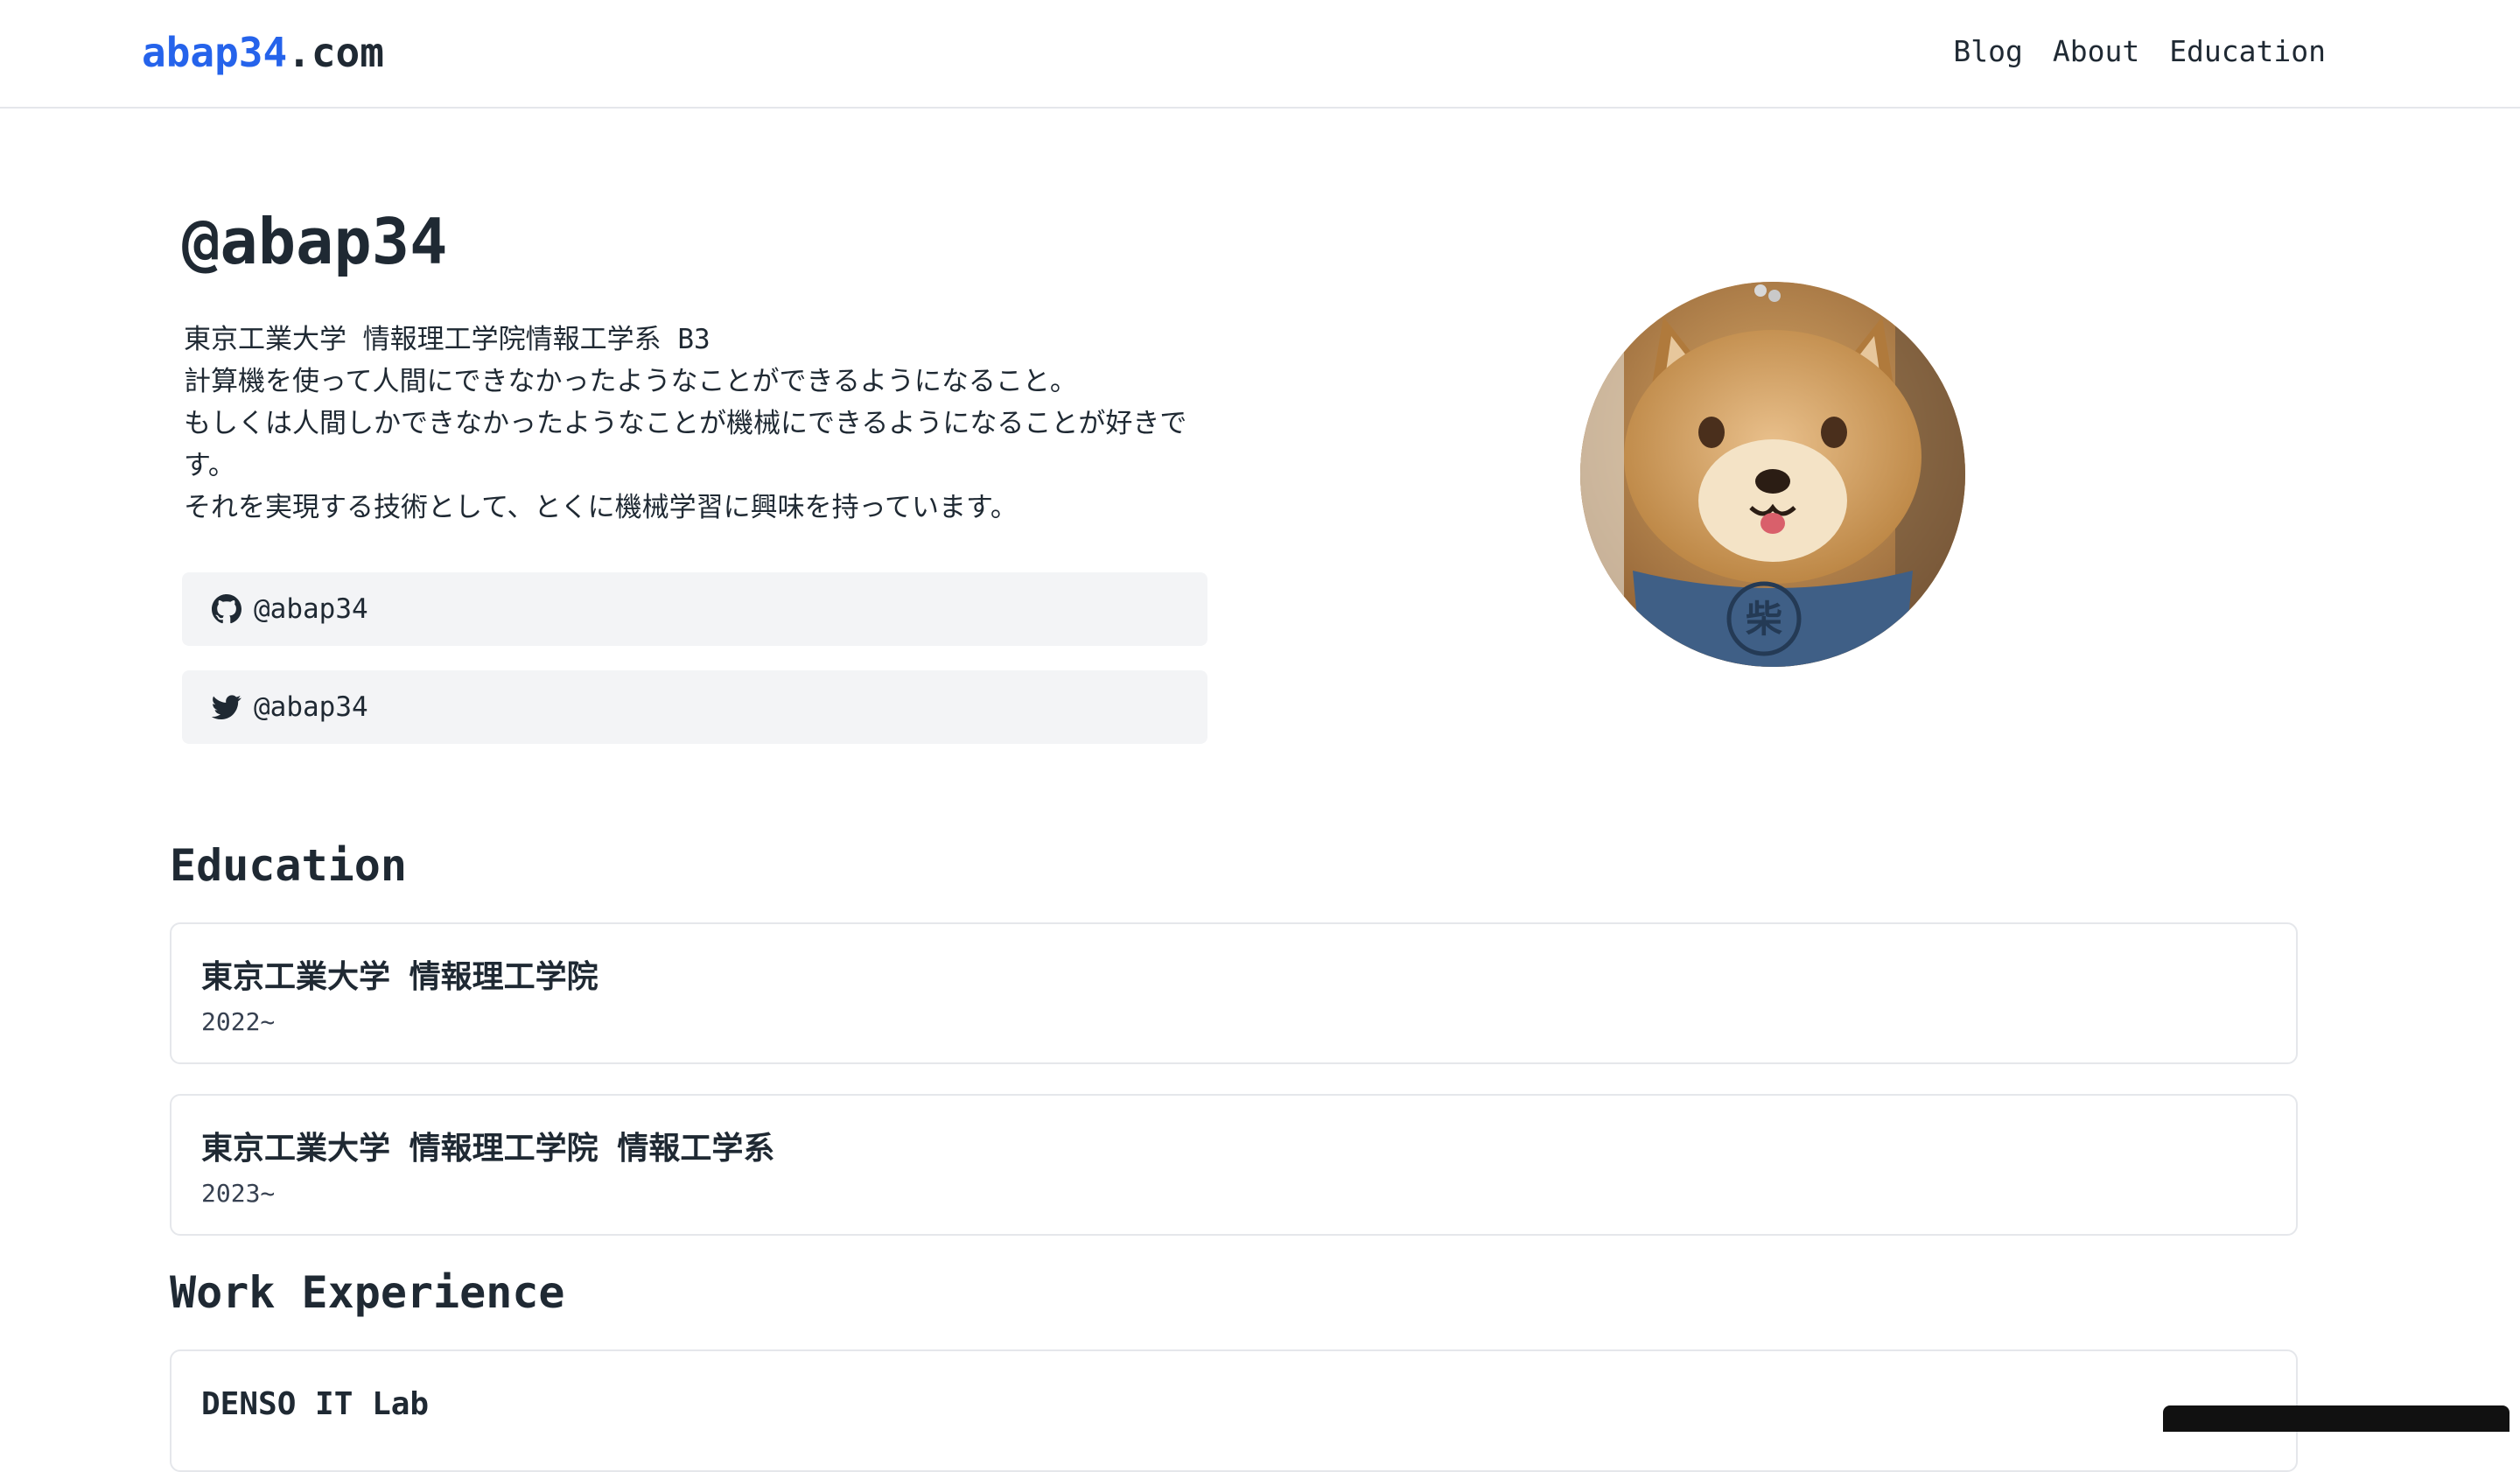  I want to click on logo-tld-text: .com, so click(335, 52).